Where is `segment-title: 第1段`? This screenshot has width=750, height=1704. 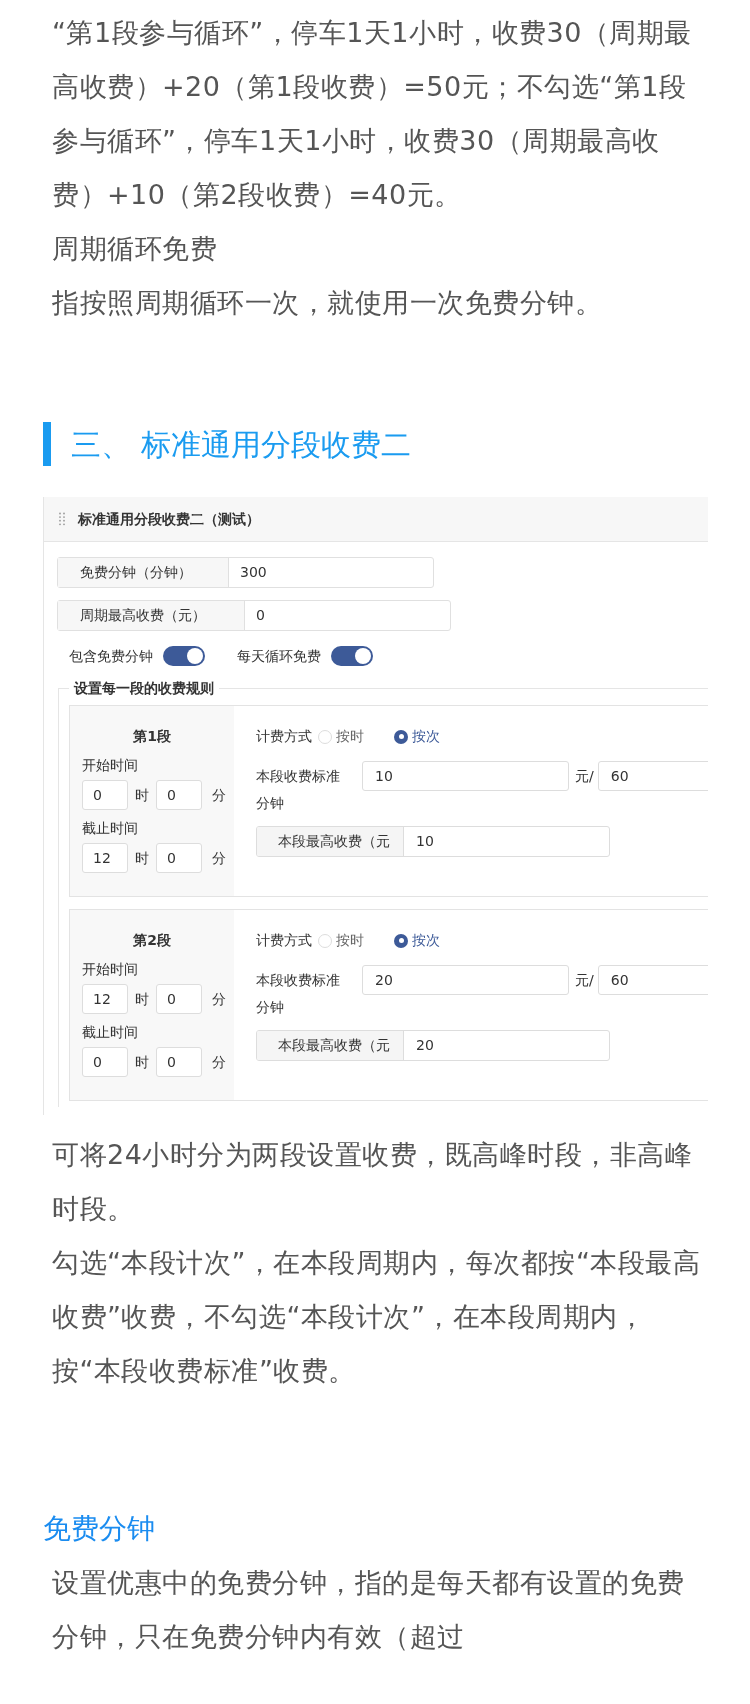
segment-title: 第1段 is located at coordinates (152, 736).